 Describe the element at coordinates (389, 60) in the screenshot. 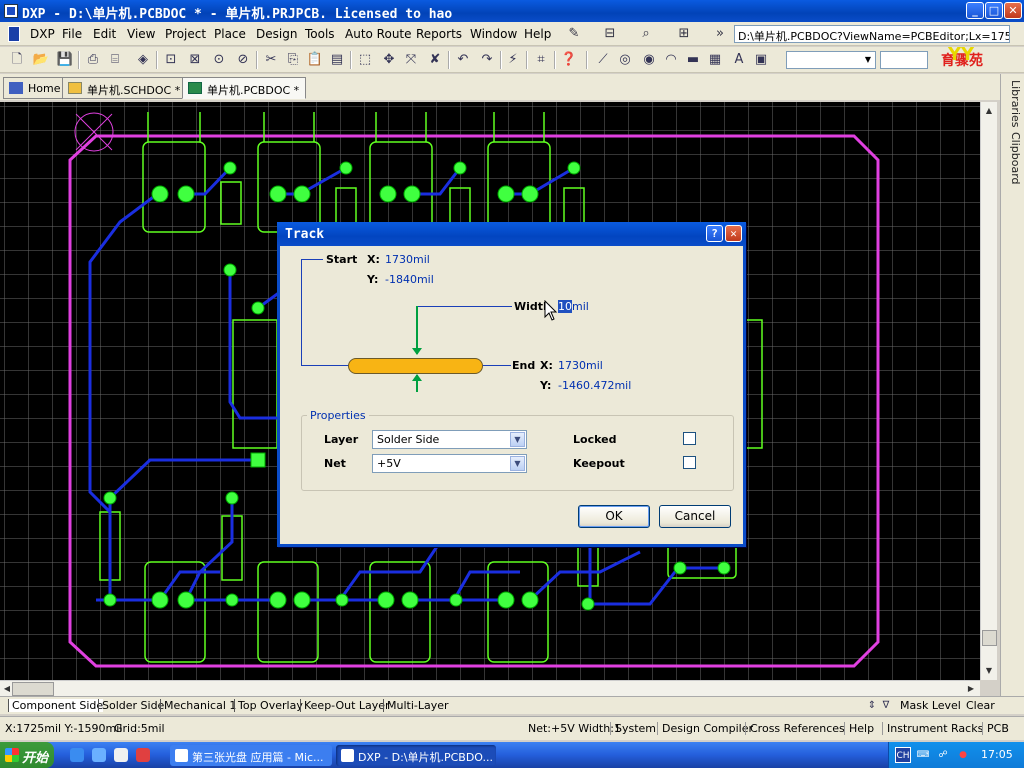

I see `move-icon: ✥` at that location.